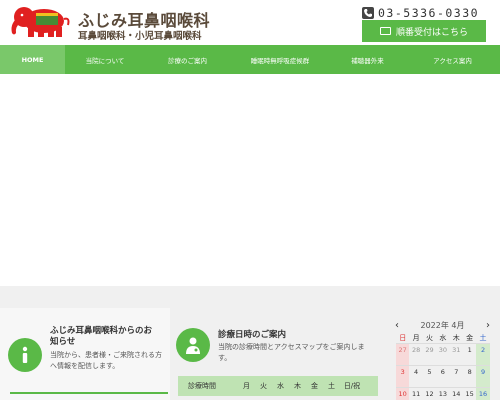  I want to click on news-text: 当院から、患者様・ご来院される方へ情報を配信します。, so click(106, 360).